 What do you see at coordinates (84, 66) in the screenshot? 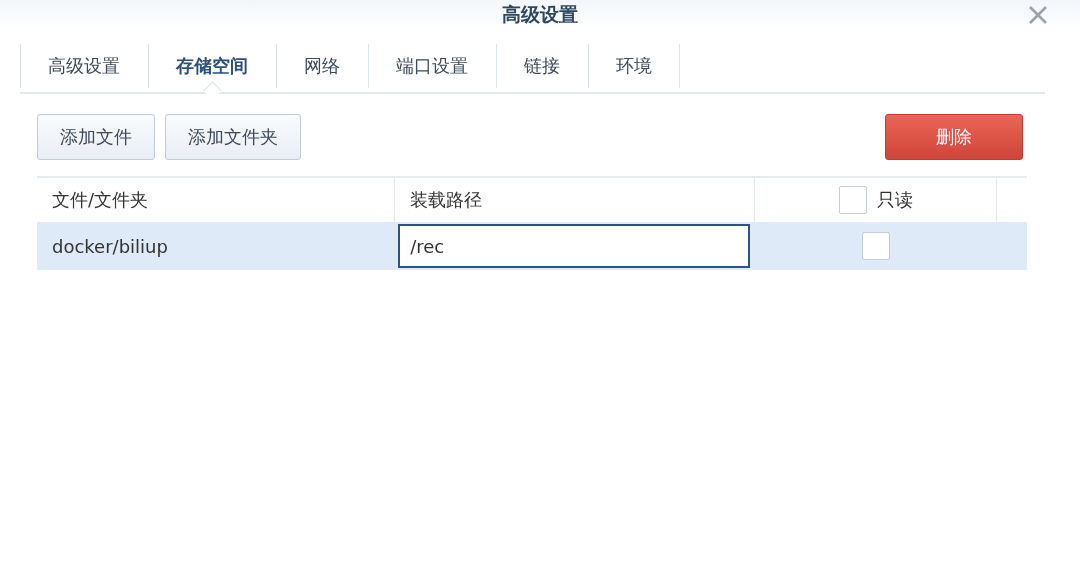
I see `tab: 高级设置` at bounding box center [84, 66].